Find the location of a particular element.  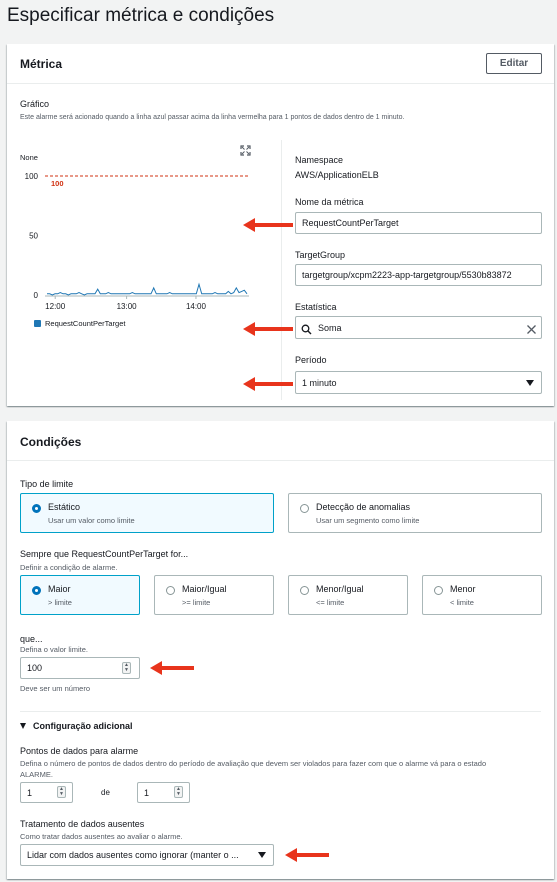

divider is located at coordinates (280, 711).